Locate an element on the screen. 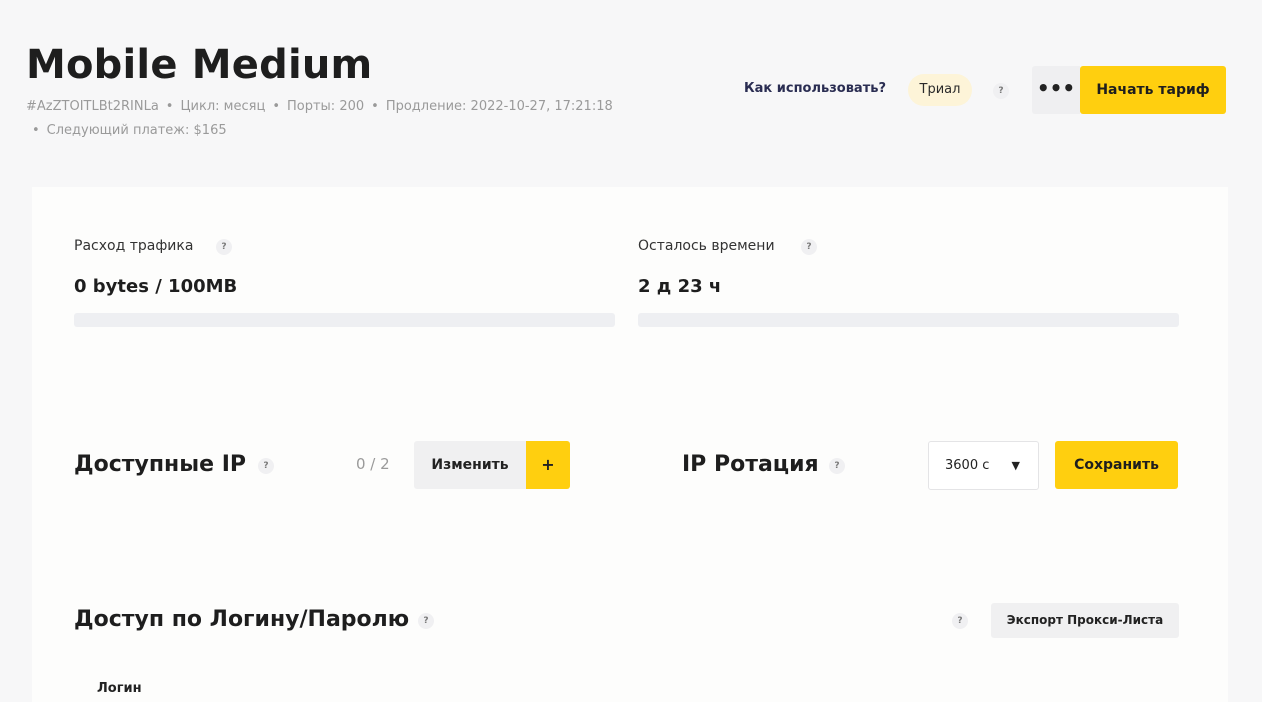 The height and width of the screenshot is (702, 1262). rotation-interval-select: 3600 с ▼ is located at coordinates (983, 465).